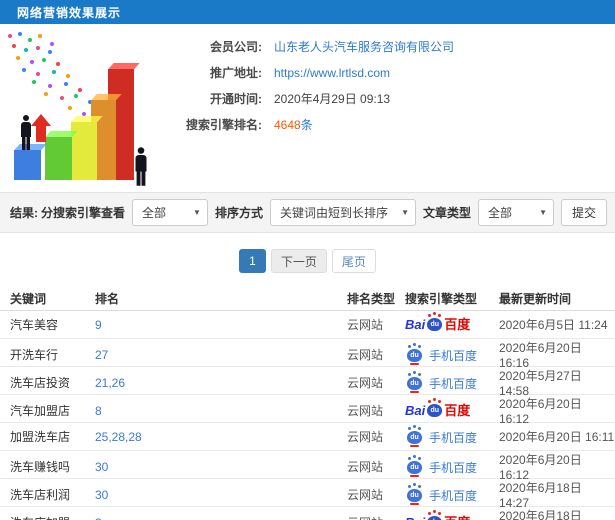  I want to click on confetti-decoration, so click(10, 36).